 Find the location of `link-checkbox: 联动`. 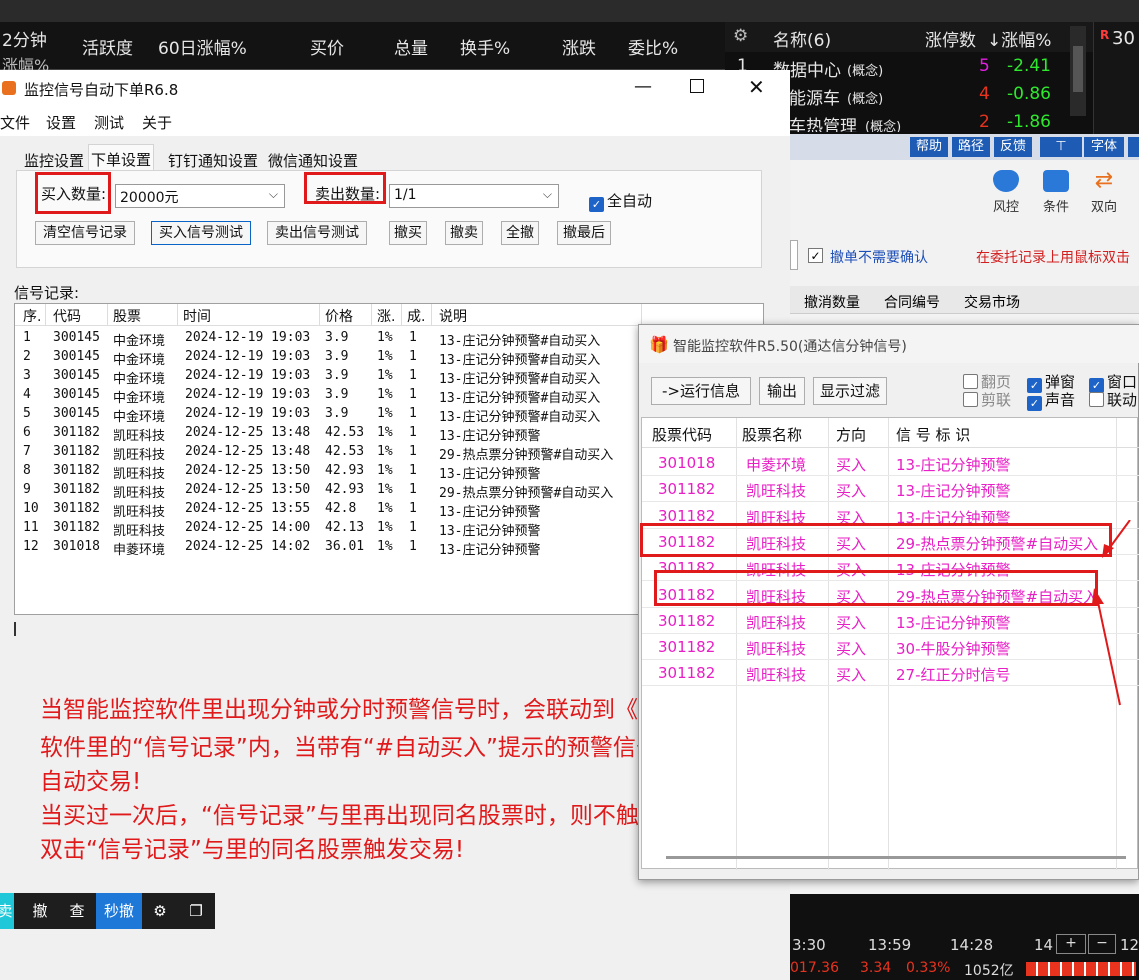

link-checkbox: 联动 is located at coordinates (1113, 399).